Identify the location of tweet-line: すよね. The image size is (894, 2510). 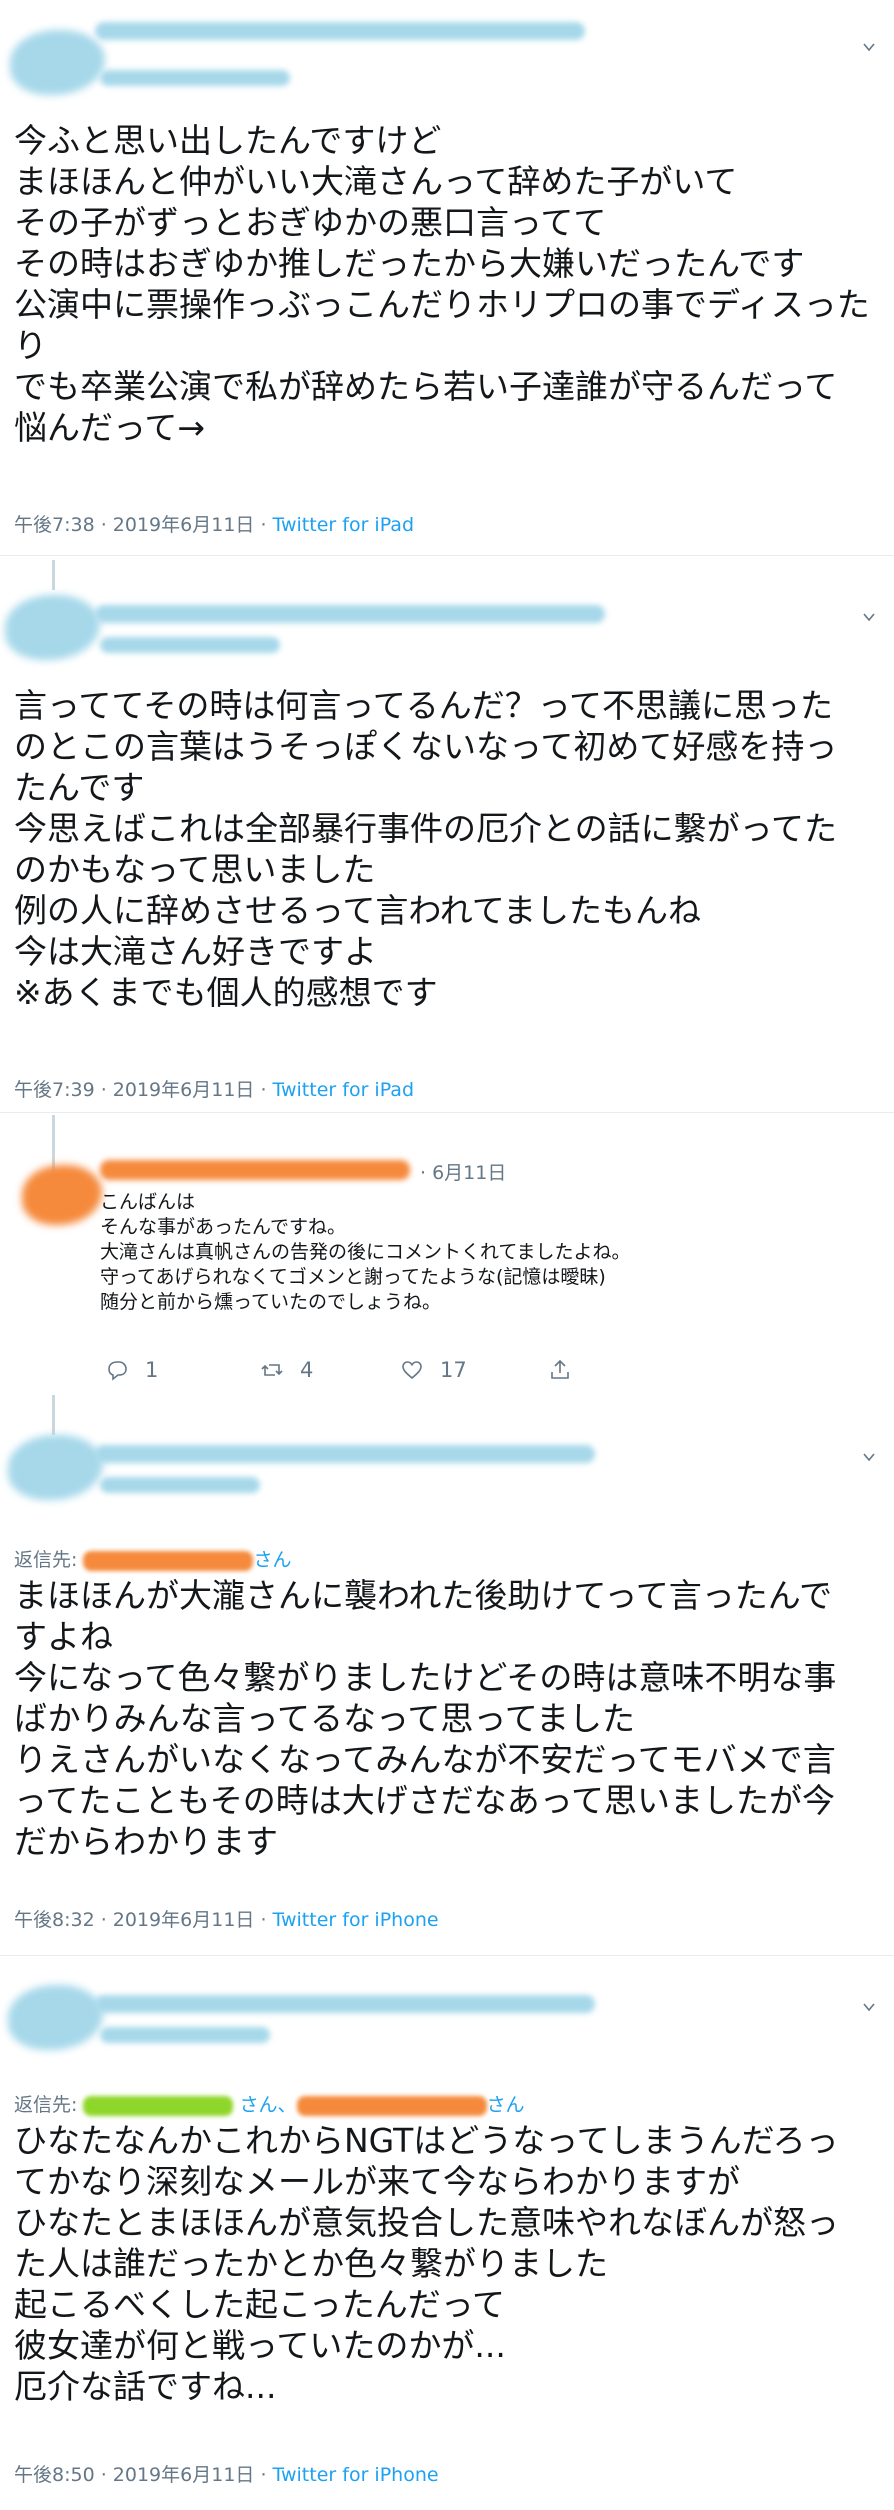
(63, 1636).